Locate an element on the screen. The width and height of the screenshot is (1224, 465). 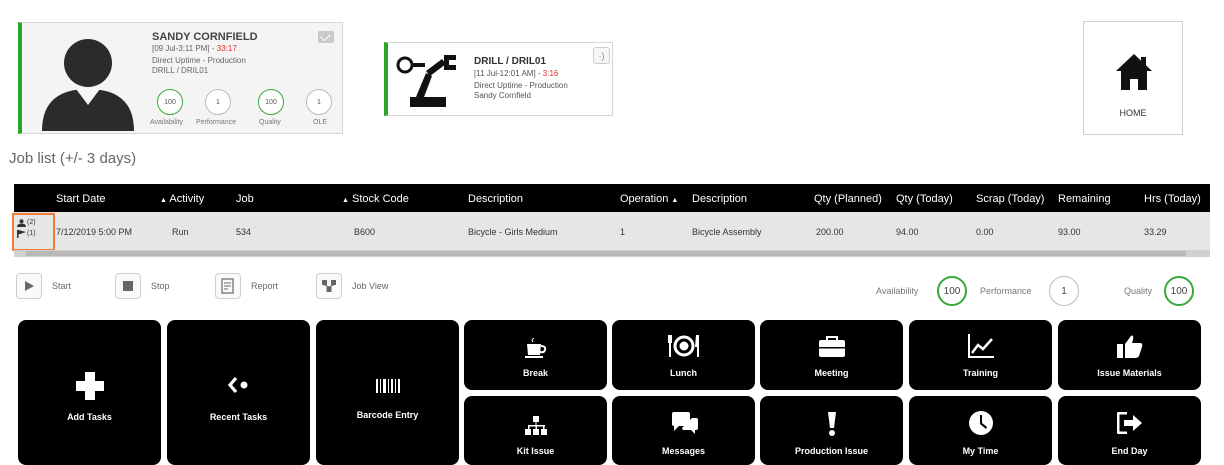
cell-operation: 1 is located at coordinates (623, 232).